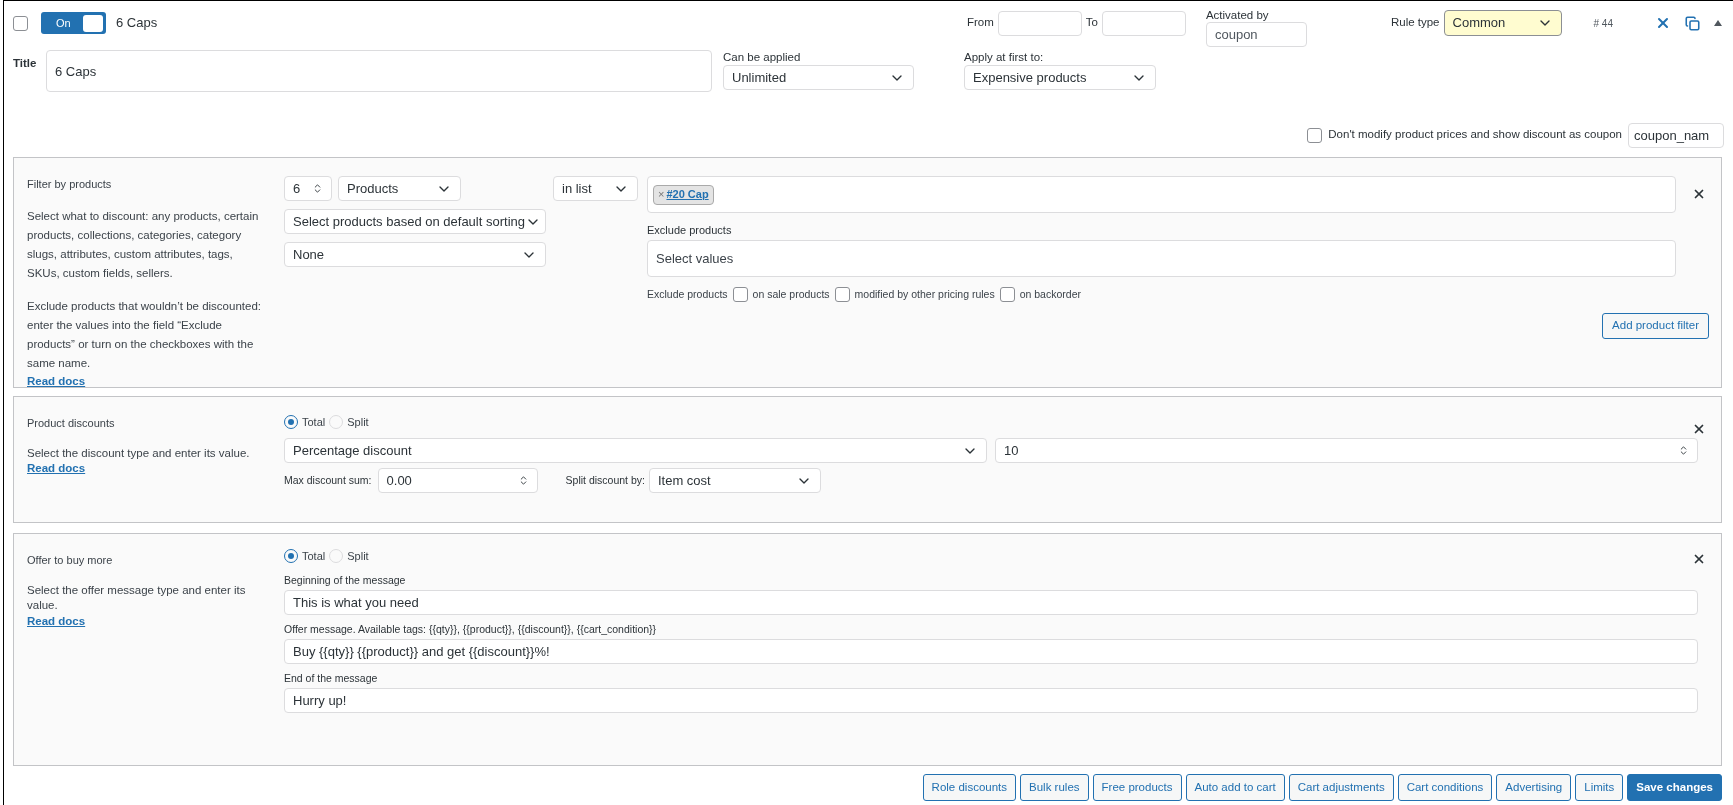 The height and width of the screenshot is (805, 1733). Describe the element at coordinates (1599, 787) in the screenshot. I see `section-button: Limits` at that location.